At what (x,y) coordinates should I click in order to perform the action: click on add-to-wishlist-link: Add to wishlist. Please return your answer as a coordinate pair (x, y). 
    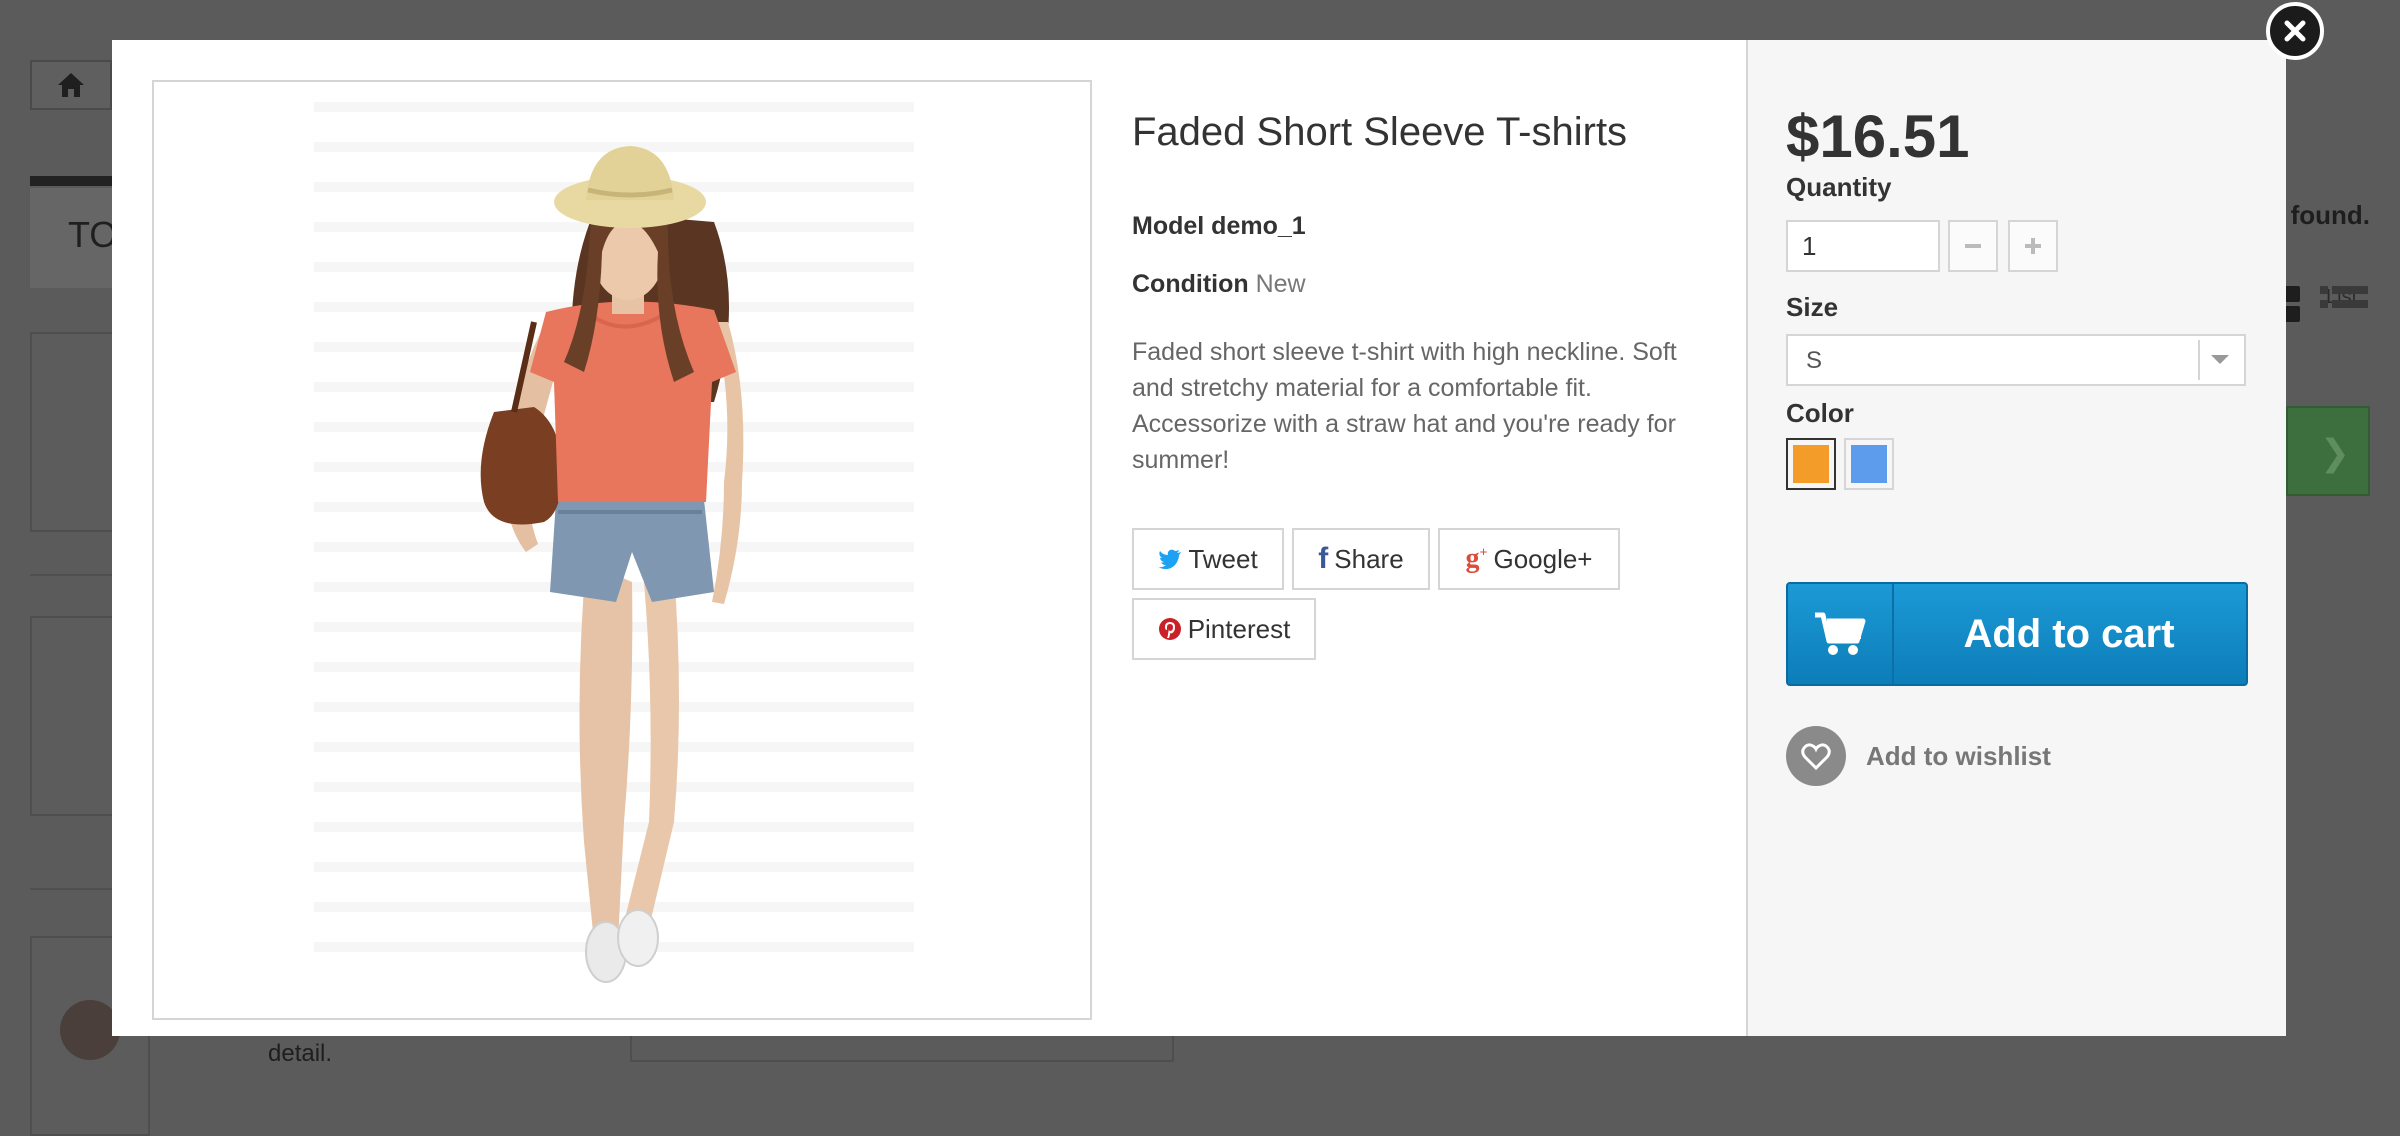
    Looking at the image, I should click on (1918, 756).